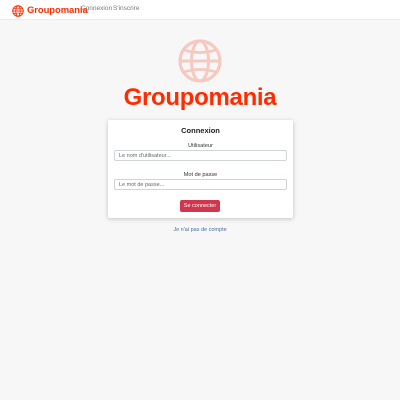  I want to click on brand-name: Groupomania, so click(57, 10).